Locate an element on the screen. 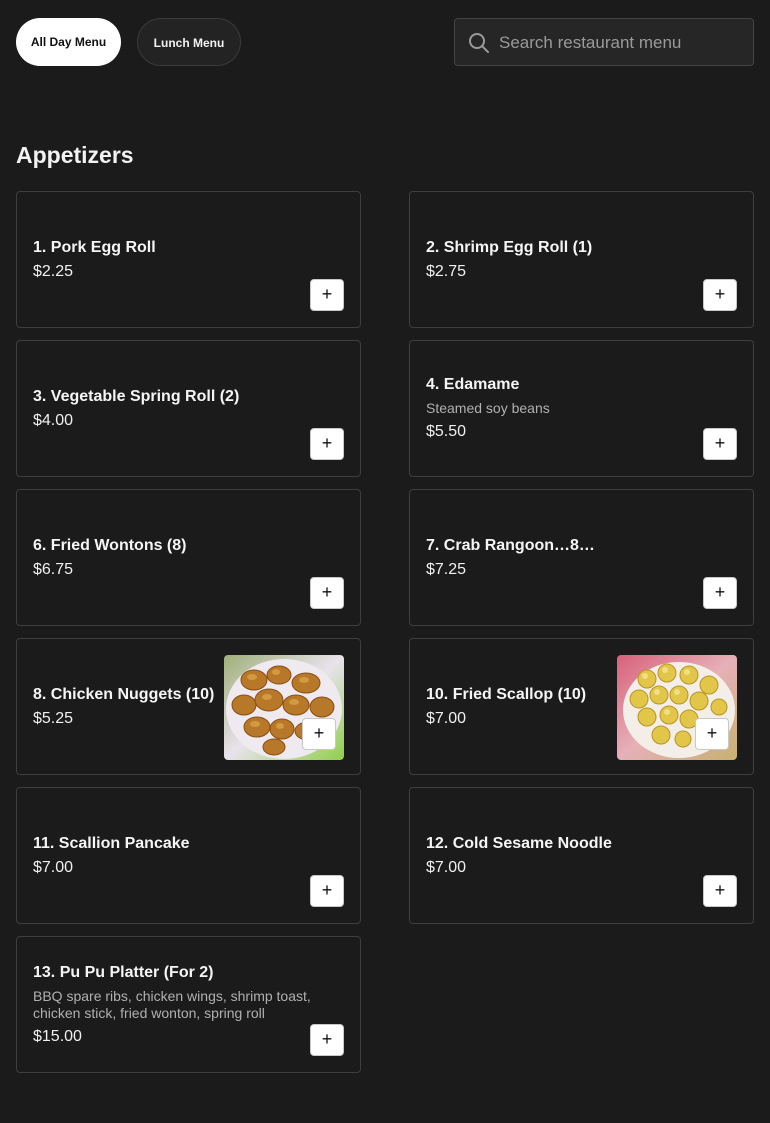 The width and height of the screenshot is (770, 1123). menu-toolbar: All Day Menu Lunch Menu is located at coordinates (385, 42).